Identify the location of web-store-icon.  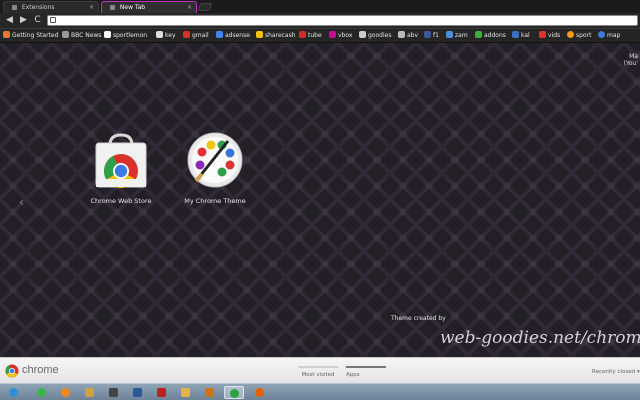
(121, 160).